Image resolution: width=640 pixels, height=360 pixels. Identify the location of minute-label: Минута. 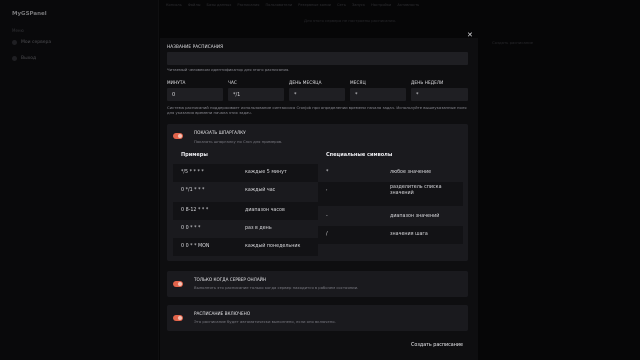
(176, 82).